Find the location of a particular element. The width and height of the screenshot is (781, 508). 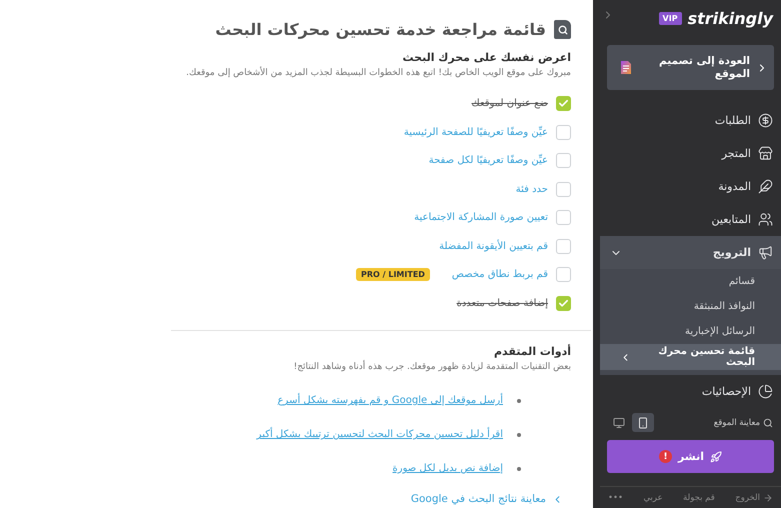

nav-subitem: قسائم is located at coordinates (690, 281).